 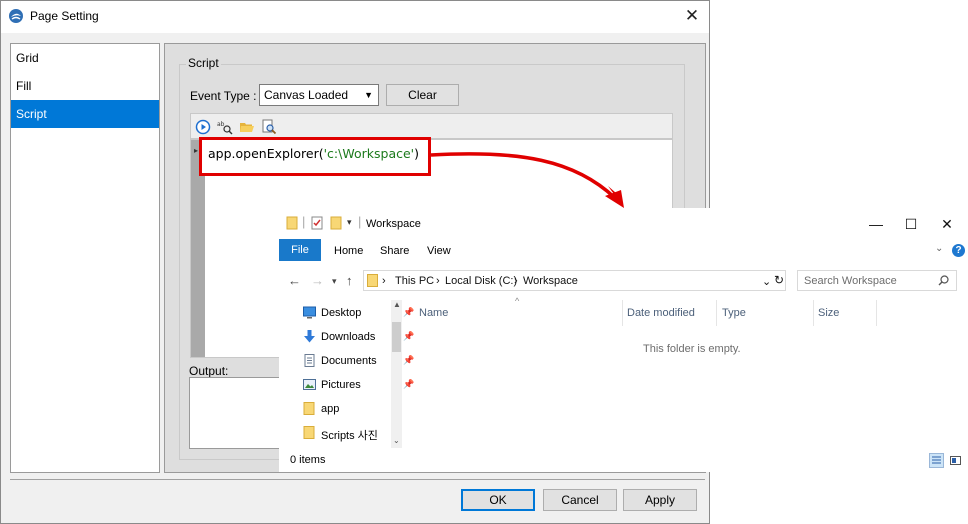 What do you see at coordinates (269, 127) in the screenshot?
I see `search-document-icon` at bounding box center [269, 127].